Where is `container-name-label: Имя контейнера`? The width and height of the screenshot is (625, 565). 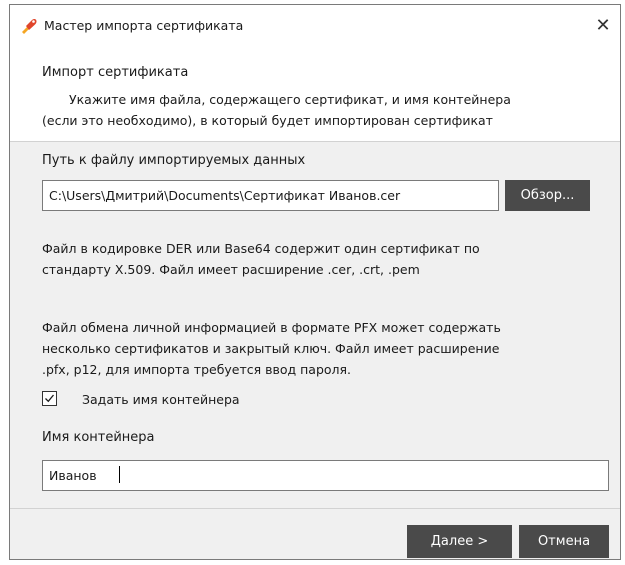
container-name-label: Имя контейнера is located at coordinates (98, 437).